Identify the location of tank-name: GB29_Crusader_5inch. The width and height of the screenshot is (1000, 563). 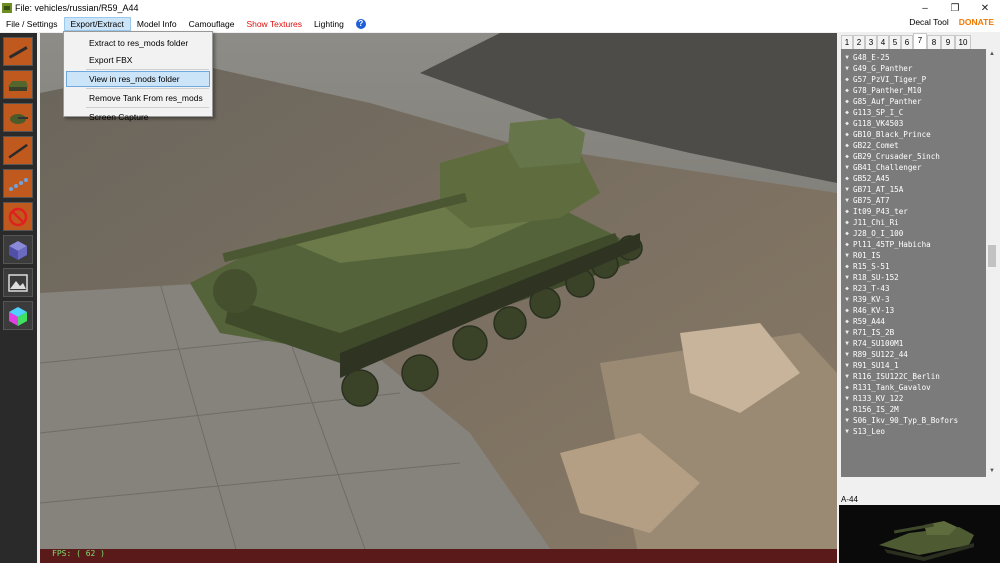
(896, 156).